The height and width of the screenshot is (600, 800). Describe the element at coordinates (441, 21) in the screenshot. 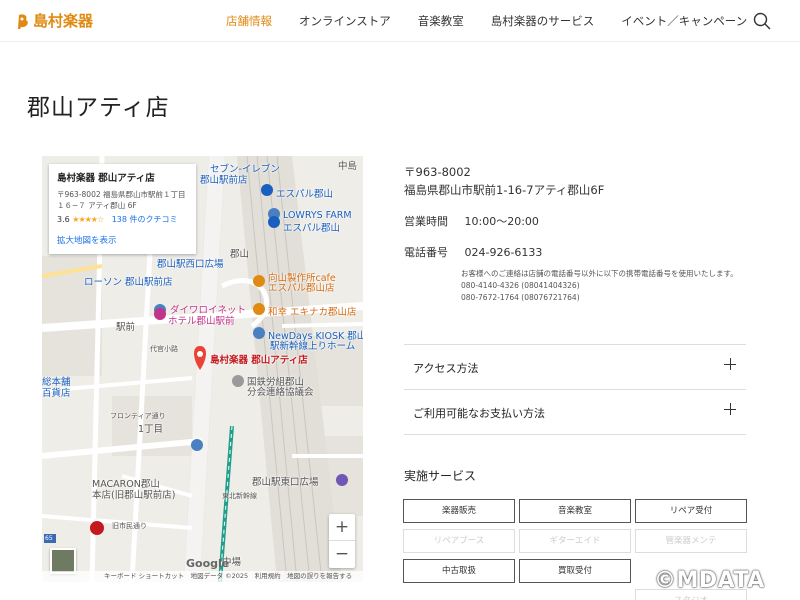

I see `nav-music-school: 音楽教室` at that location.